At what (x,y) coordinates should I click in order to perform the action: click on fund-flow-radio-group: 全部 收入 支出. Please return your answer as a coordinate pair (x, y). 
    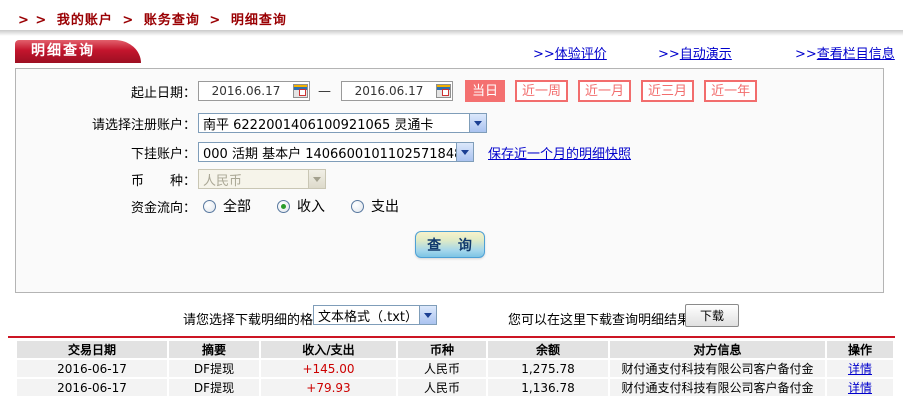
    Looking at the image, I should click on (314, 206).